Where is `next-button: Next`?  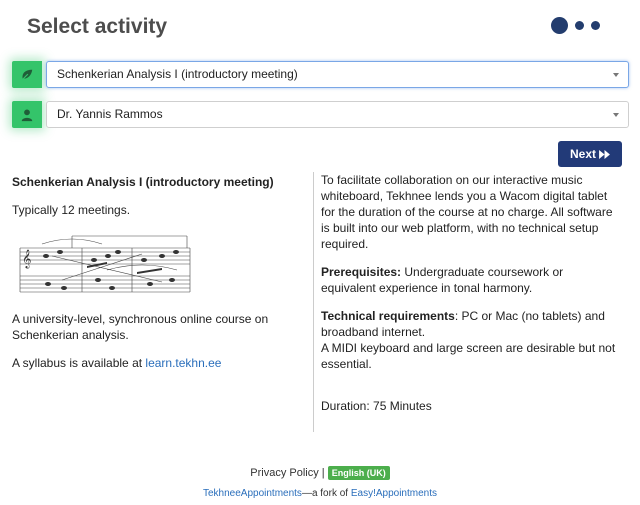
next-button: Next is located at coordinates (590, 154).